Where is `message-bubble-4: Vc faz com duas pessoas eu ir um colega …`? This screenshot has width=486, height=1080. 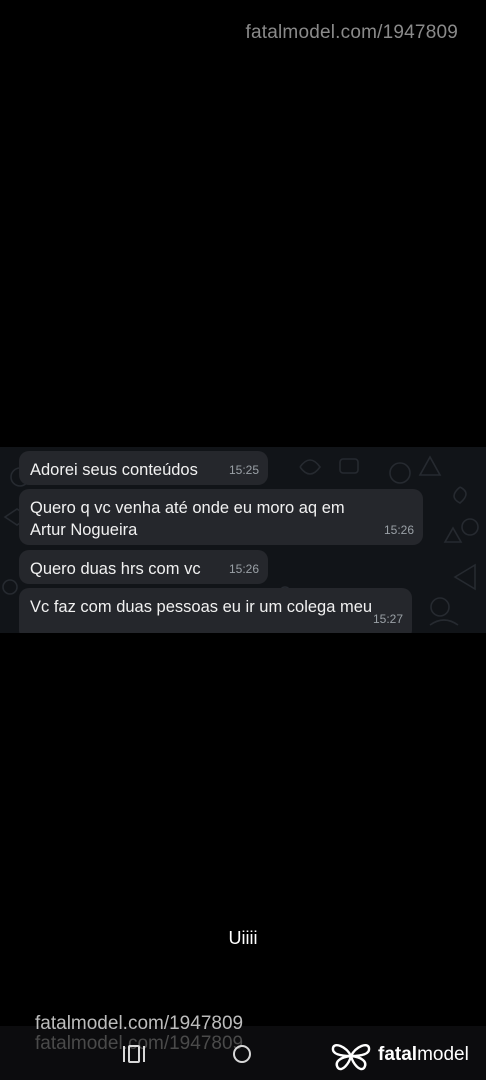 message-bubble-4: Vc faz com duas pessoas eu ir um colega … is located at coordinates (215, 610).